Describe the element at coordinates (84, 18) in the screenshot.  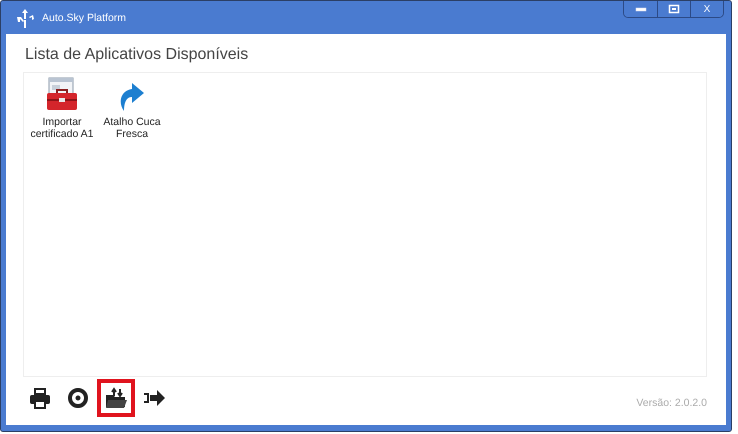
I see `window-title: Auto.Sky Platform` at that location.